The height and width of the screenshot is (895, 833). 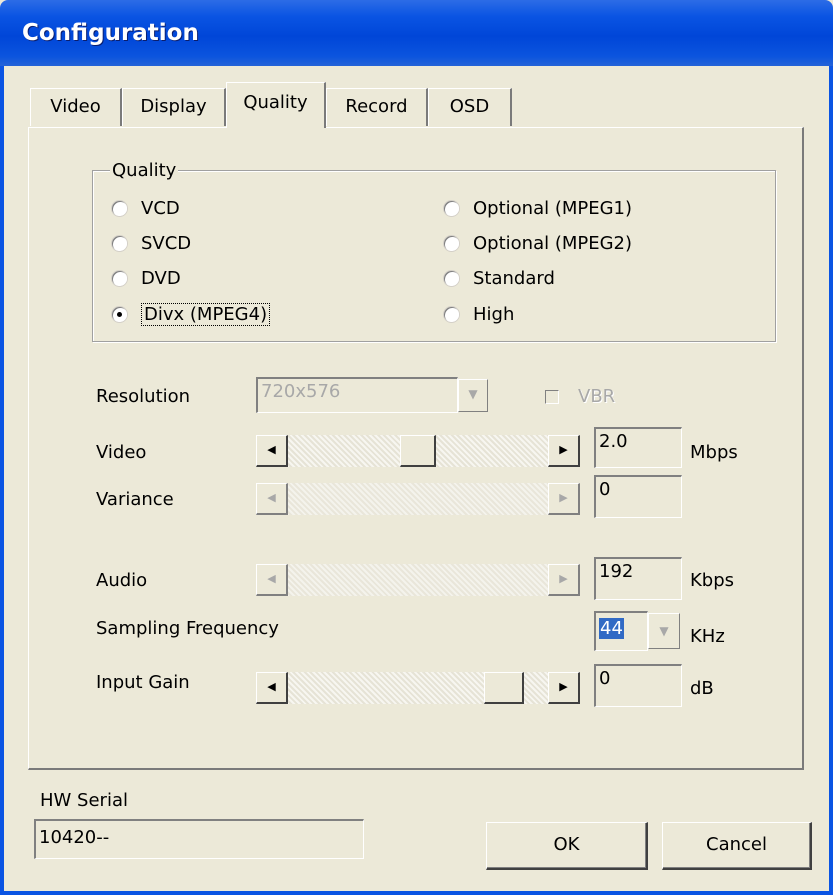 What do you see at coordinates (174, 107) in the screenshot?
I see `tab-display: Display` at bounding box center [174, 107].